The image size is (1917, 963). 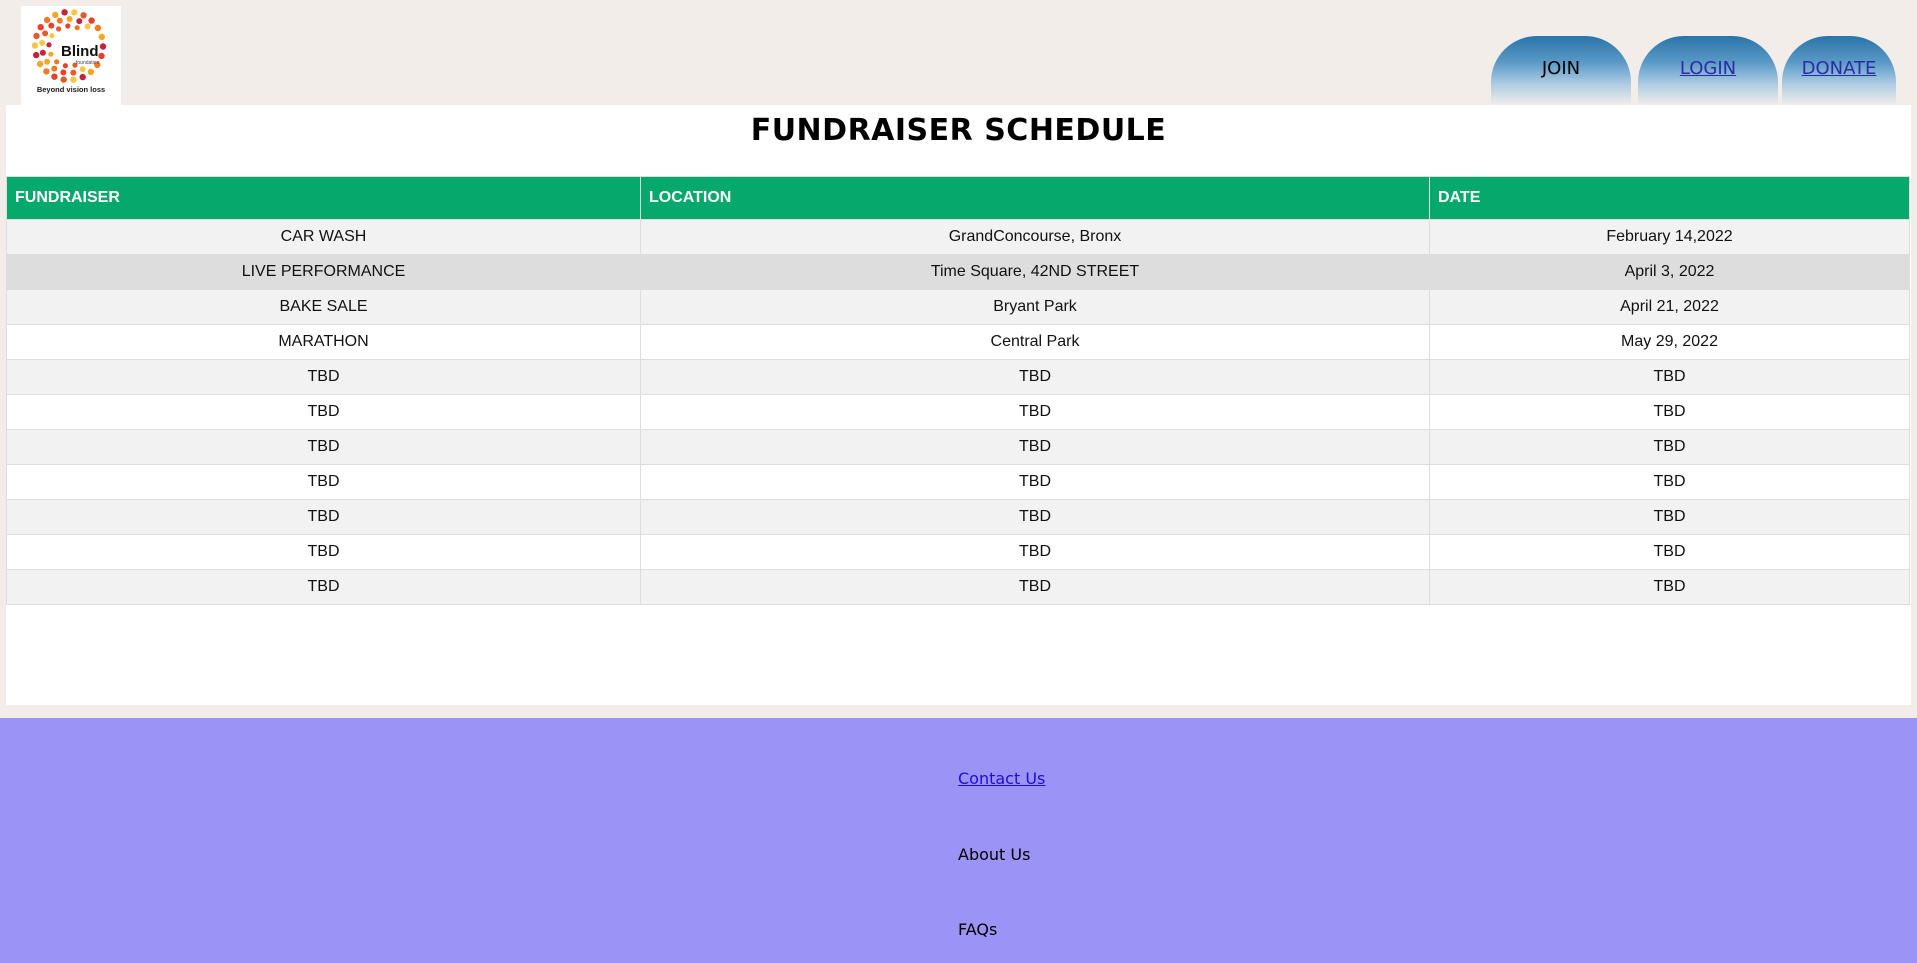 What do you see at coordinates (1669, 307) in the screenshot?
I see `cell-date: April 21, 2022` at bounding box center [1669, 307].